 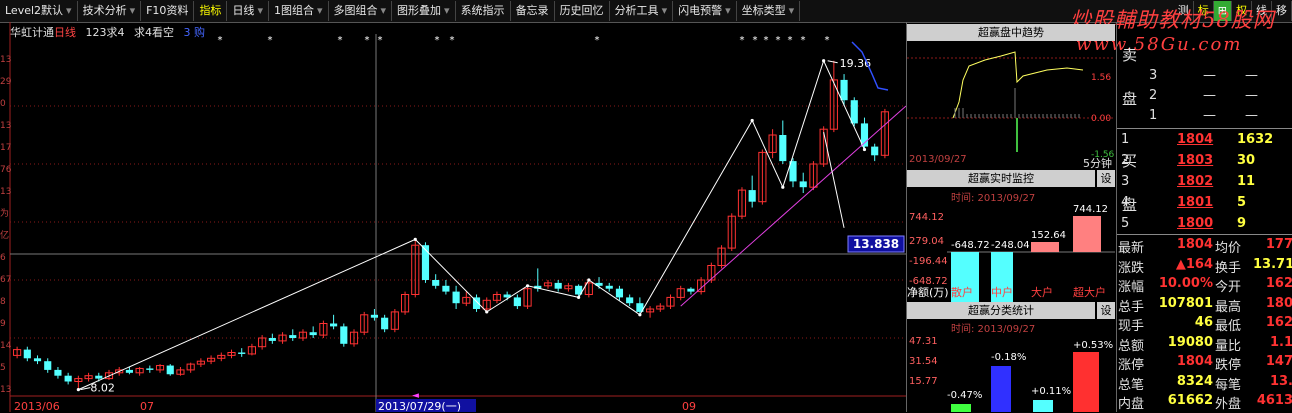 What do you see at coordinates (5, 60) in the screenshot?
I see `left-axis-label: 13` at bounding box center [5, 60].